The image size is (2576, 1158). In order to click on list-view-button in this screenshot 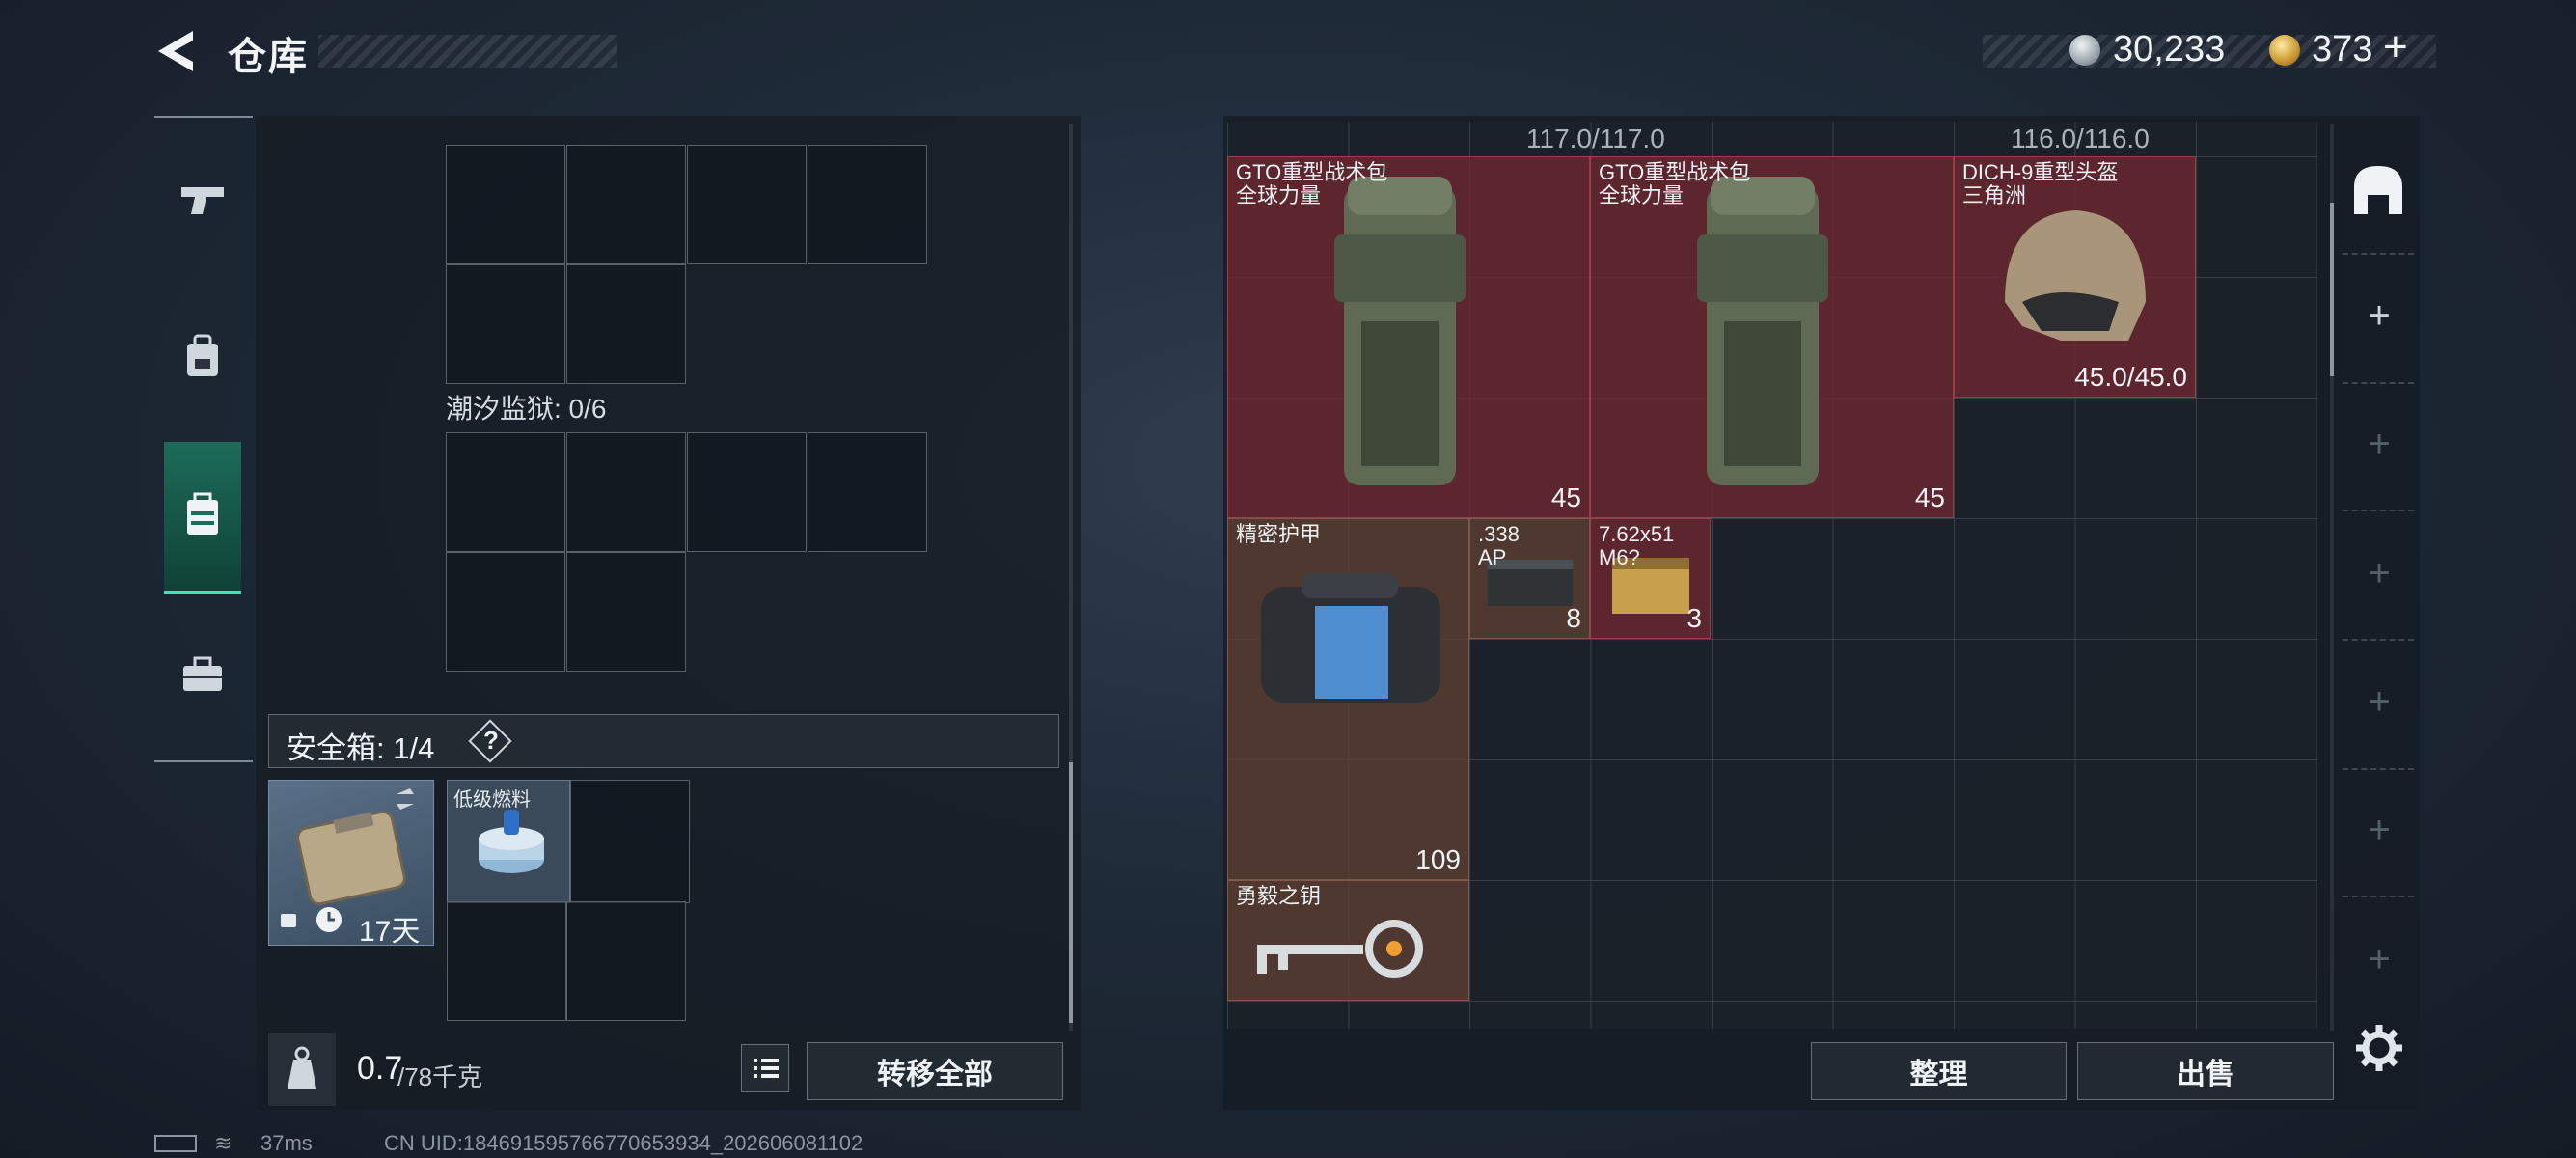, I will do `click(765, 1068)`.